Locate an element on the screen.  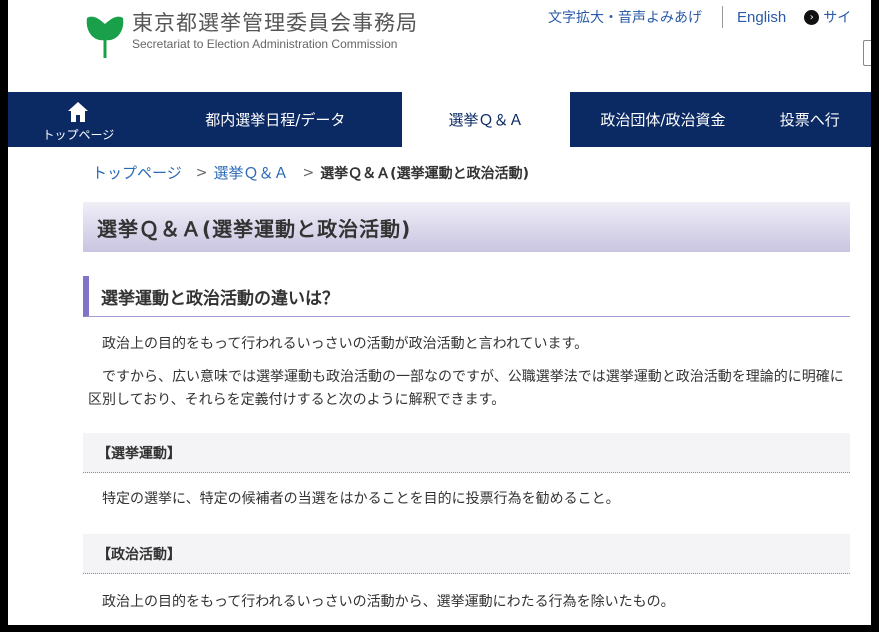
page-title: 選挙Ｑ＆Ａ(選挙運動と政治活動) is located at coordinates (466, 227).